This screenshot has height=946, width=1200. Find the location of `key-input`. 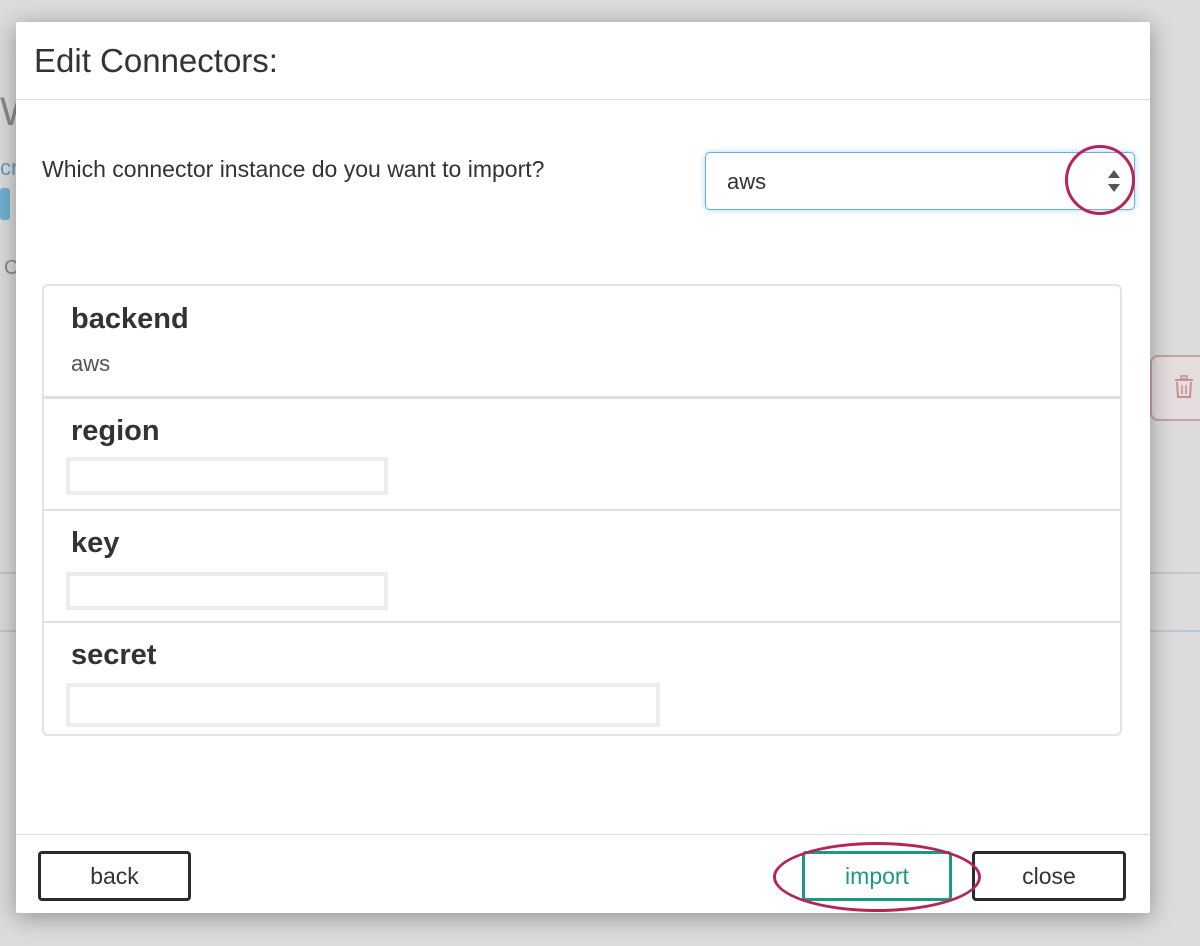

key-input is located at coordinates (227, 591).